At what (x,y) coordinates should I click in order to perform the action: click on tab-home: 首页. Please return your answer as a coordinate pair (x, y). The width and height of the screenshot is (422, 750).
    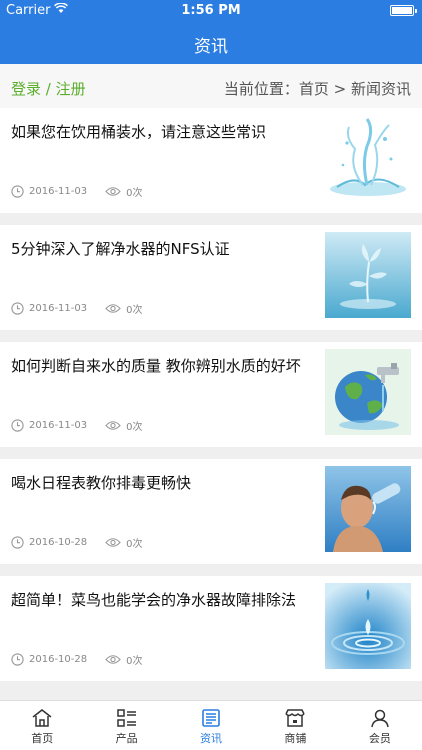
    Looking at the image, I should click on (42, 725).